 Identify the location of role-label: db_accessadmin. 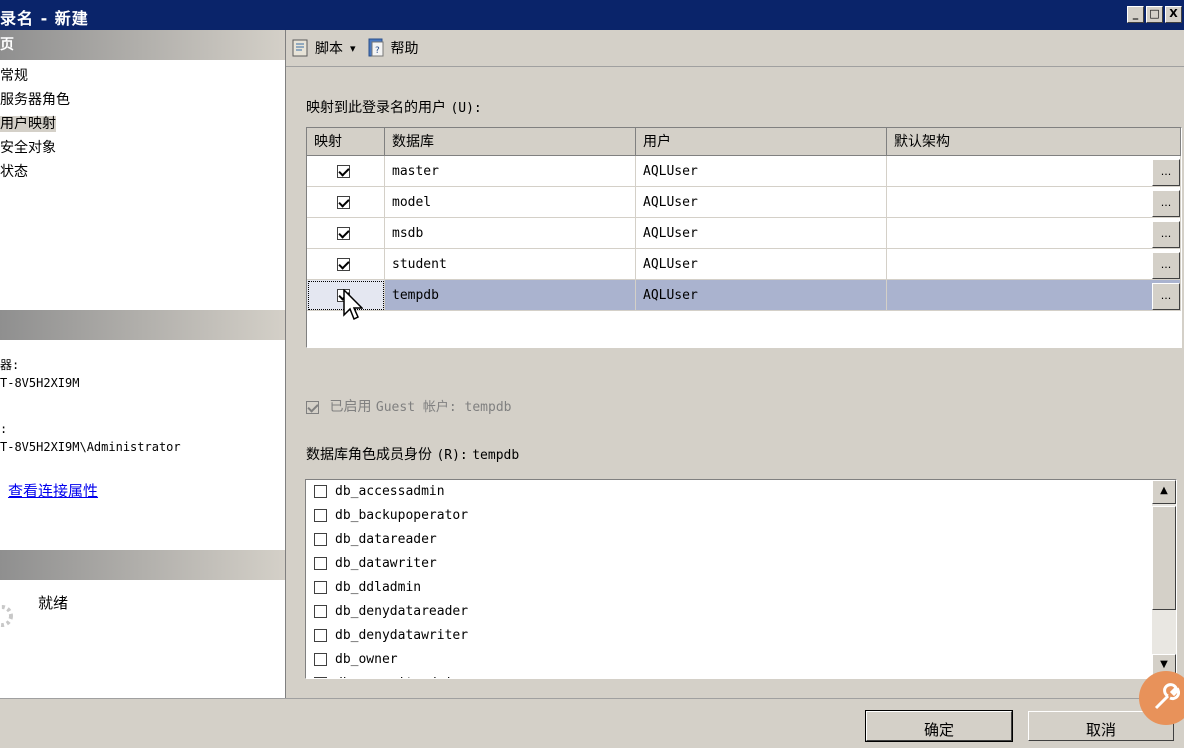
(390, 491).